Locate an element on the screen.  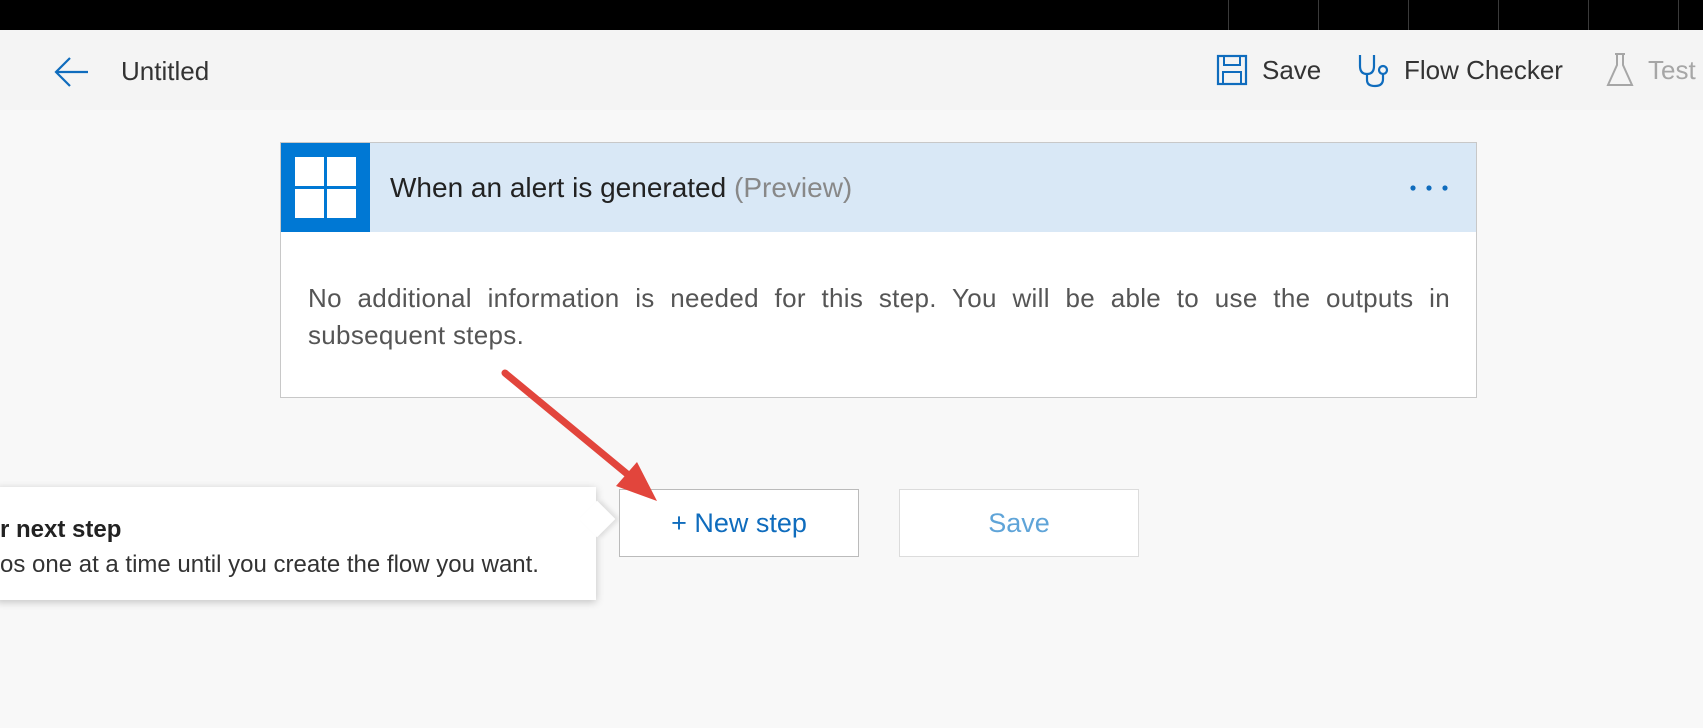
connector-icon-tile is located at coordinates (325, 187).